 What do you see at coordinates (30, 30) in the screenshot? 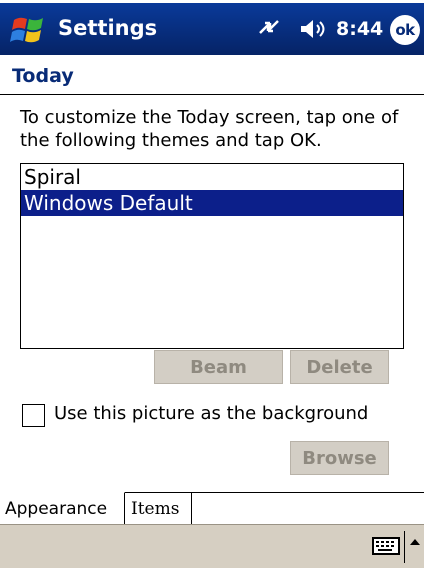
I see `windows-flag-icon` at bounding box center [30, 30].